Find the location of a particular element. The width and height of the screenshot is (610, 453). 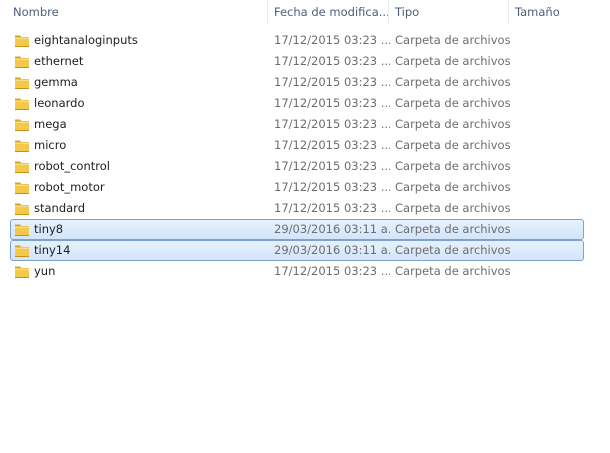

column-header-size: Tamaño is located at coordinates (559, 12).